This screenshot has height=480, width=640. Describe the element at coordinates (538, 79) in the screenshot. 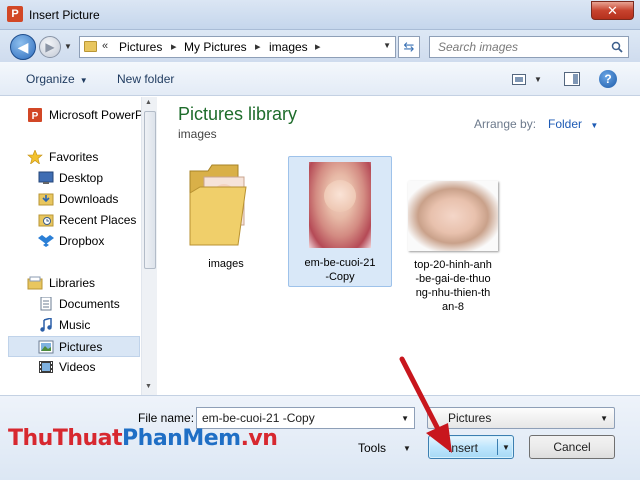

I see `view-options-dropdown-icon: ▼` at that location.